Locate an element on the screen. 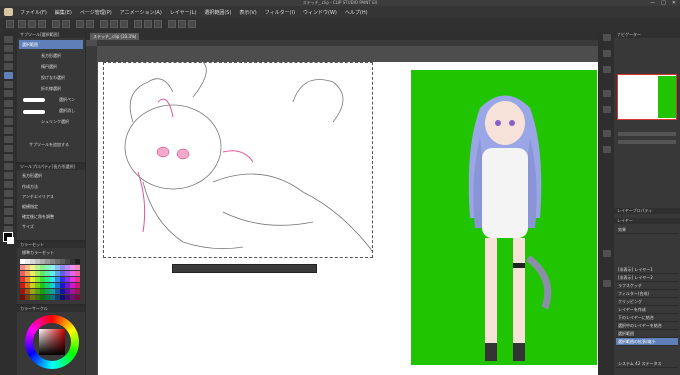  auto-select-tool-icon is located at coordinates (8, 84).